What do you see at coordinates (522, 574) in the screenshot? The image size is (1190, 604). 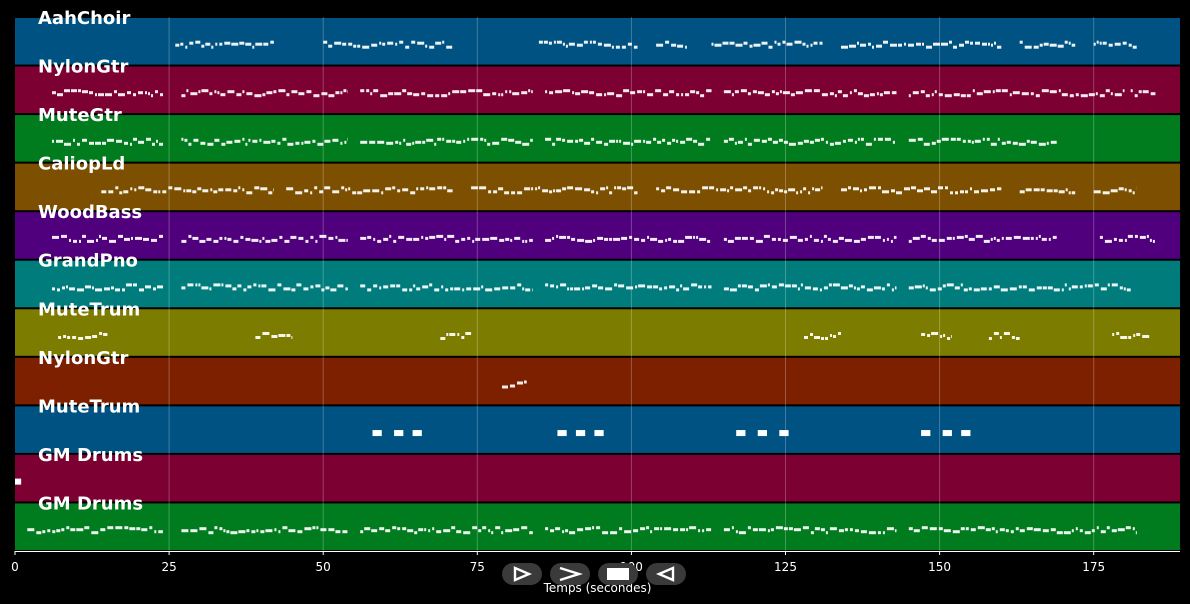 I see `play-button` at bounding box center [522, 574].